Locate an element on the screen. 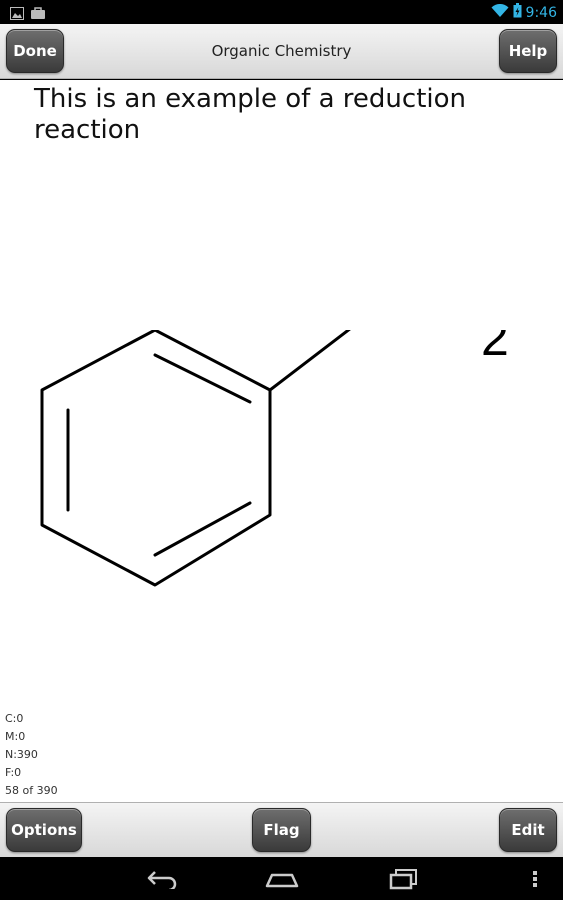  back-icon is located at coordinates (162, 879).